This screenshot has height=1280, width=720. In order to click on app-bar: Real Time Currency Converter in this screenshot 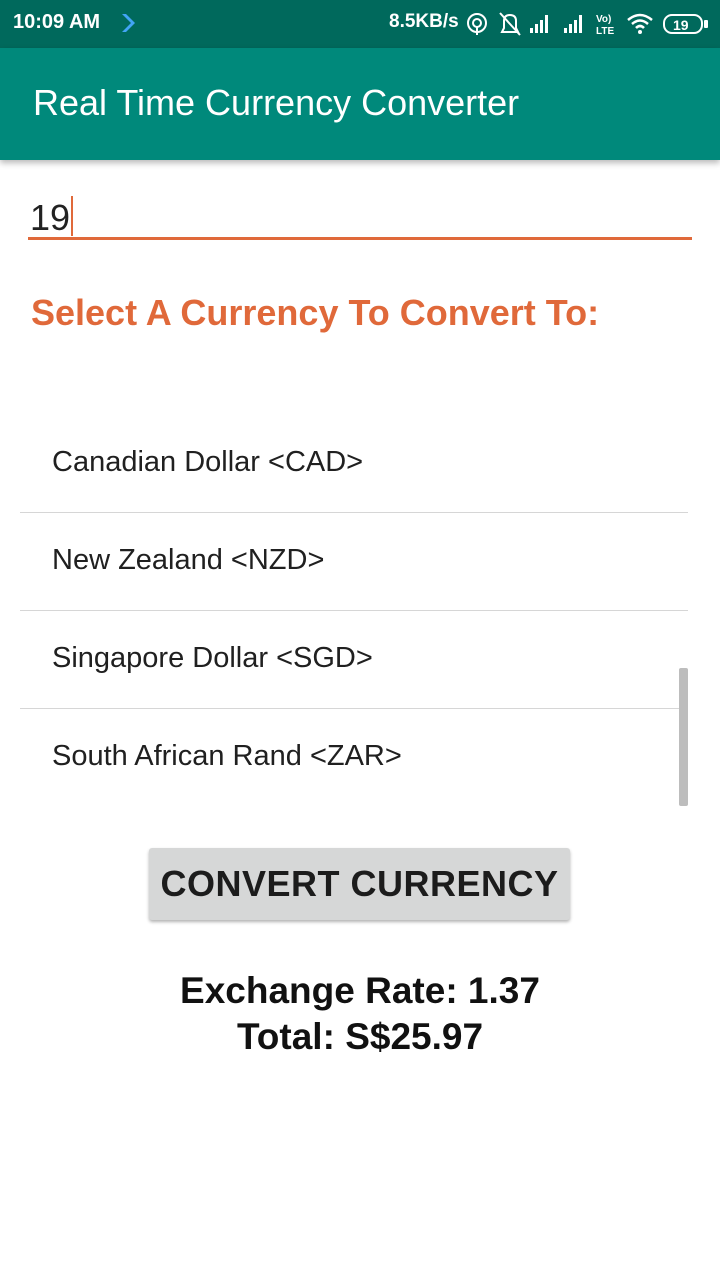, I will do `click(360, 104)`.